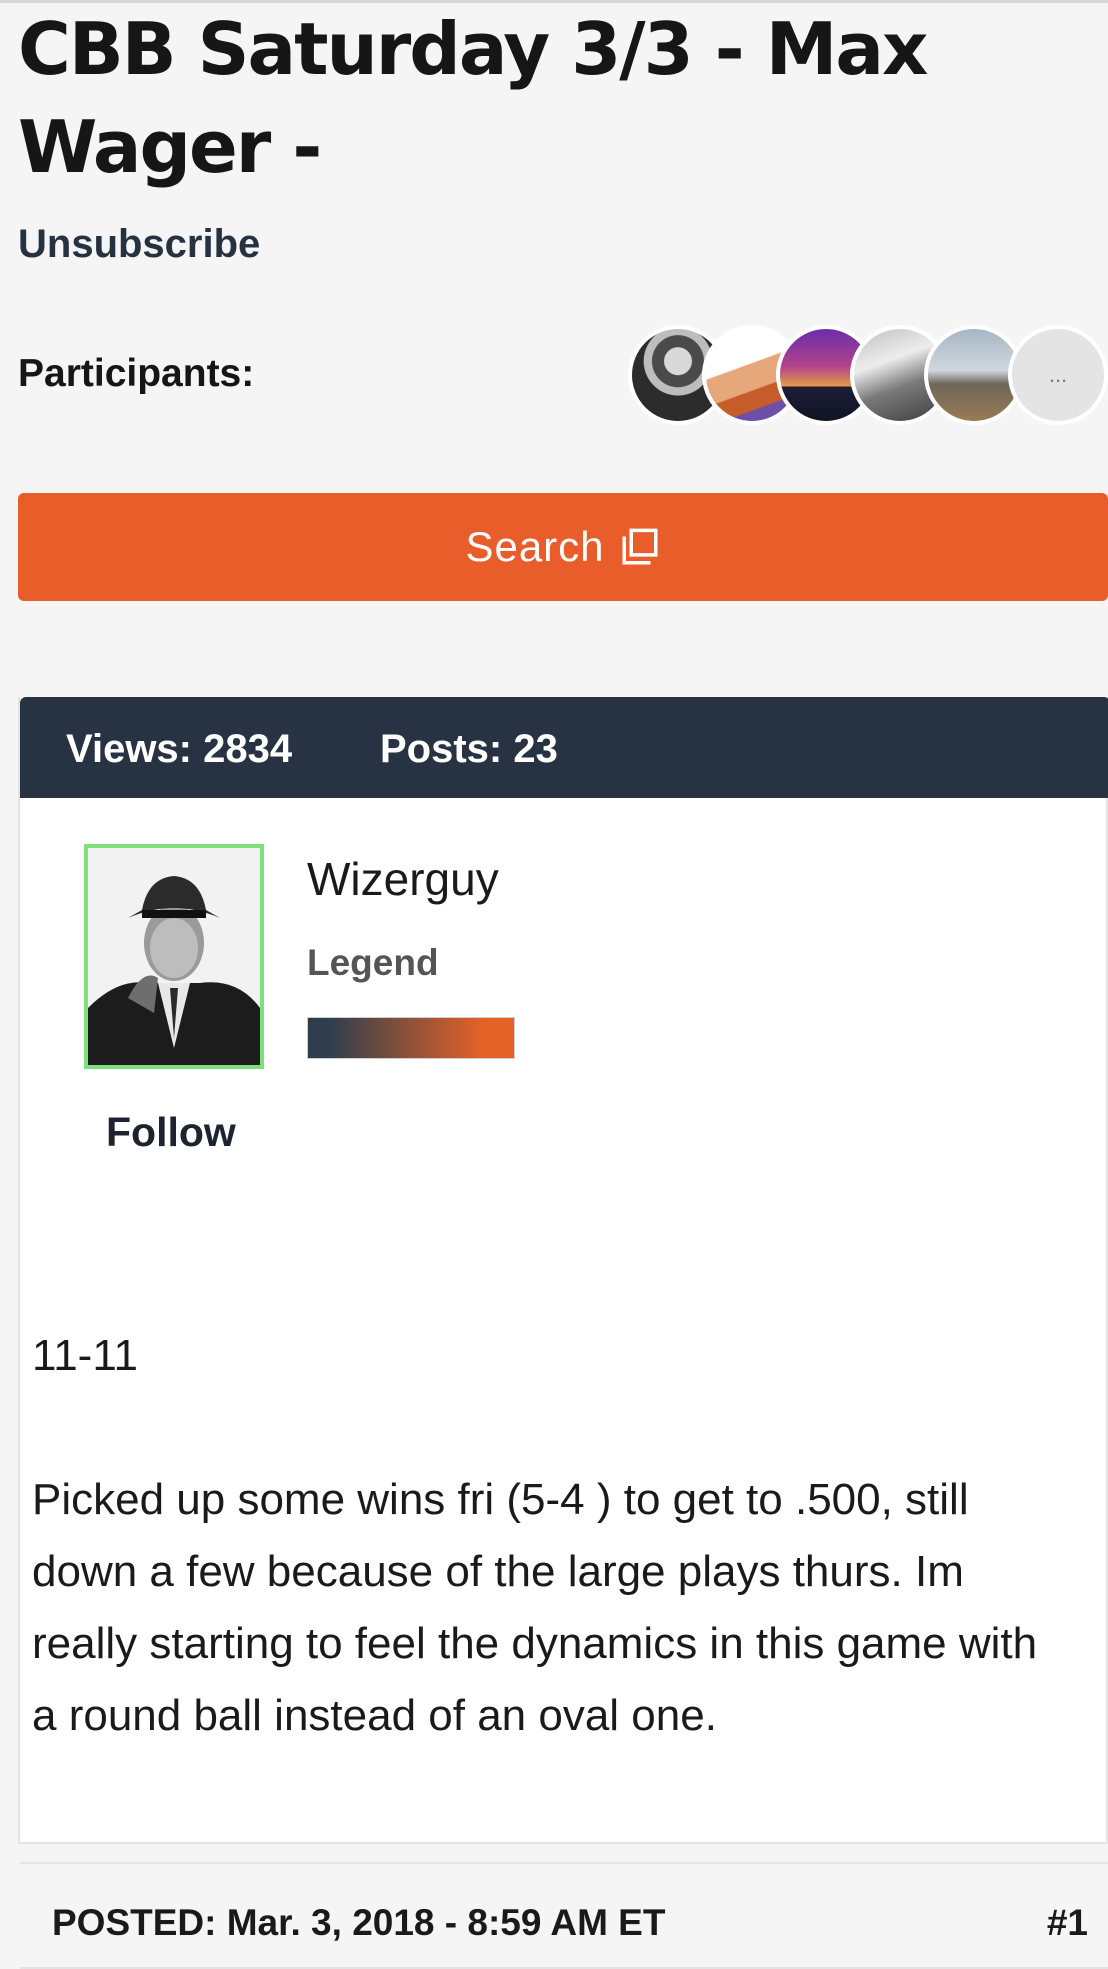 This screenshot has width=1108, height=1969. What do you see at coordinates (179, 749) in the screenshot?
I see `views-count: Views: 2834` at bounding box center [179, 749].